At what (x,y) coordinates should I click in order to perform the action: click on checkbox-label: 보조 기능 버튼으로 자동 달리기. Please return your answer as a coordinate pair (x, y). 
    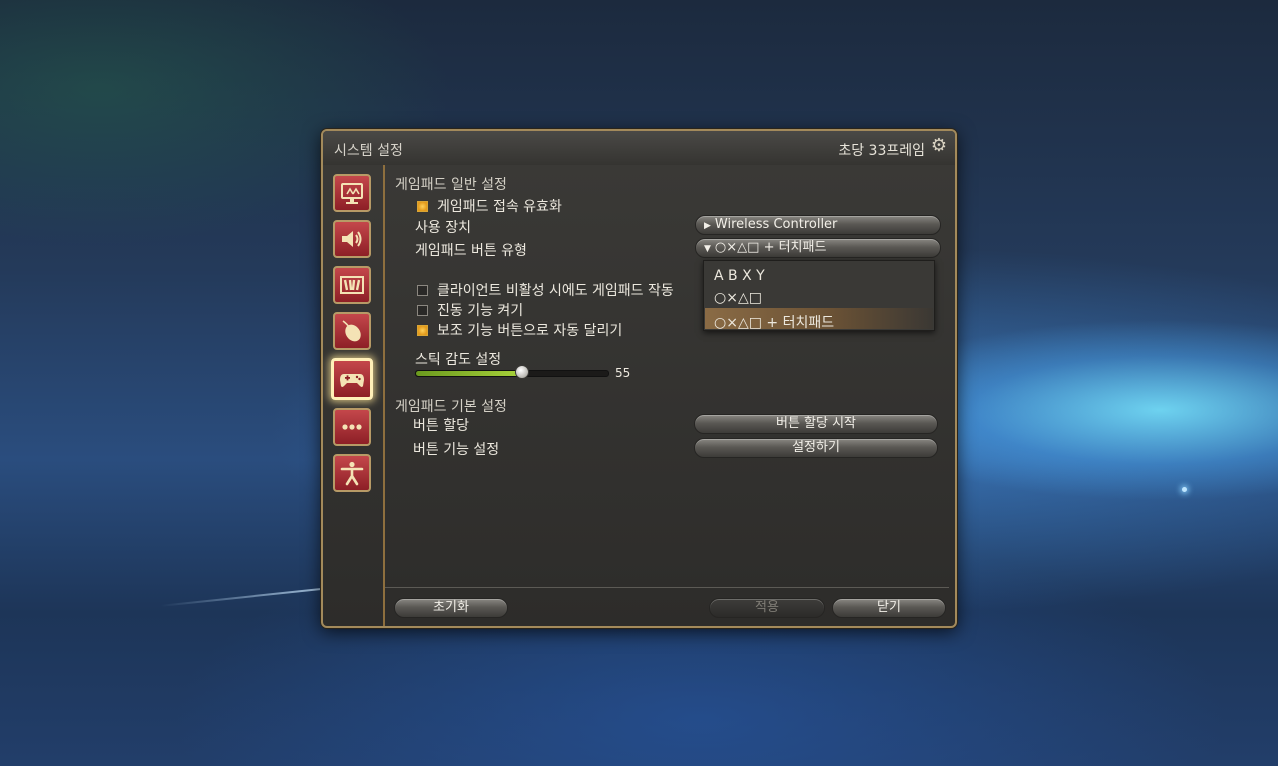
    Looking at the image, I should click on (530, 331).